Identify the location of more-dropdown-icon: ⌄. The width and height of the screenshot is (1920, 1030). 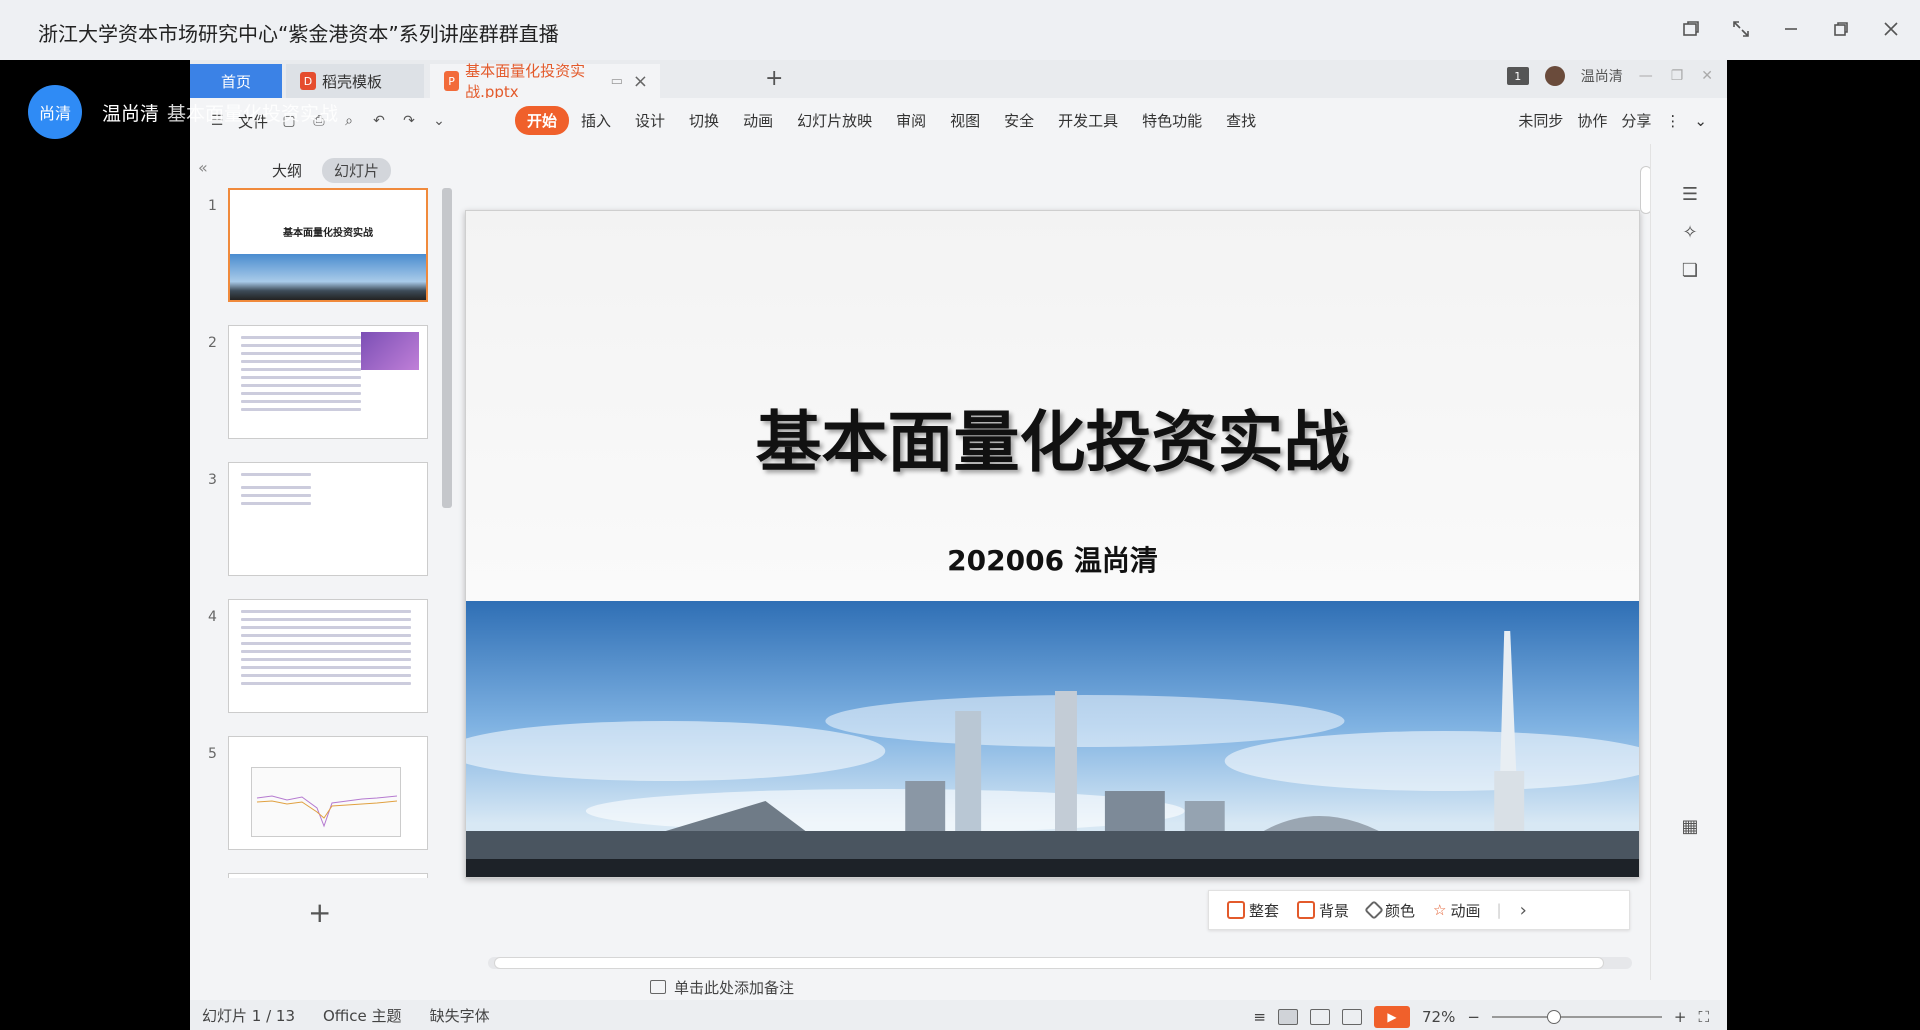
(439, 121).